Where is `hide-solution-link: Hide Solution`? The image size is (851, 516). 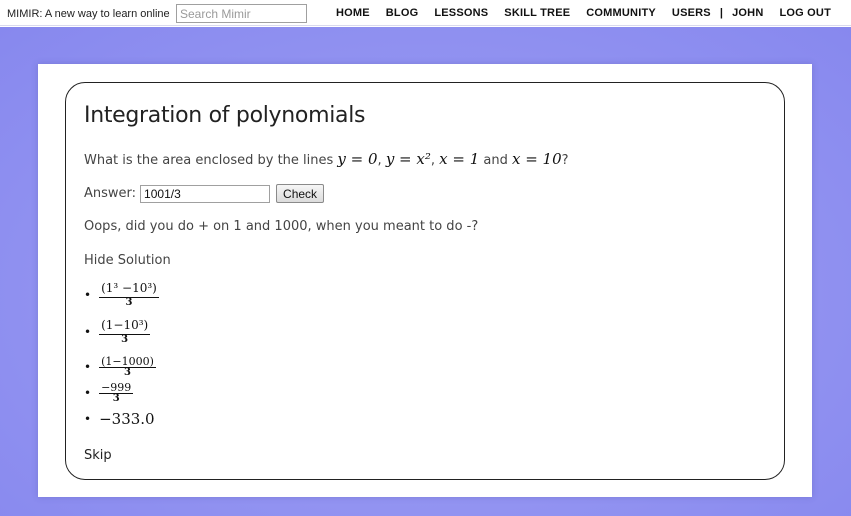 hide-solution-link: Hide Solution is located at coordinates (127, 260).